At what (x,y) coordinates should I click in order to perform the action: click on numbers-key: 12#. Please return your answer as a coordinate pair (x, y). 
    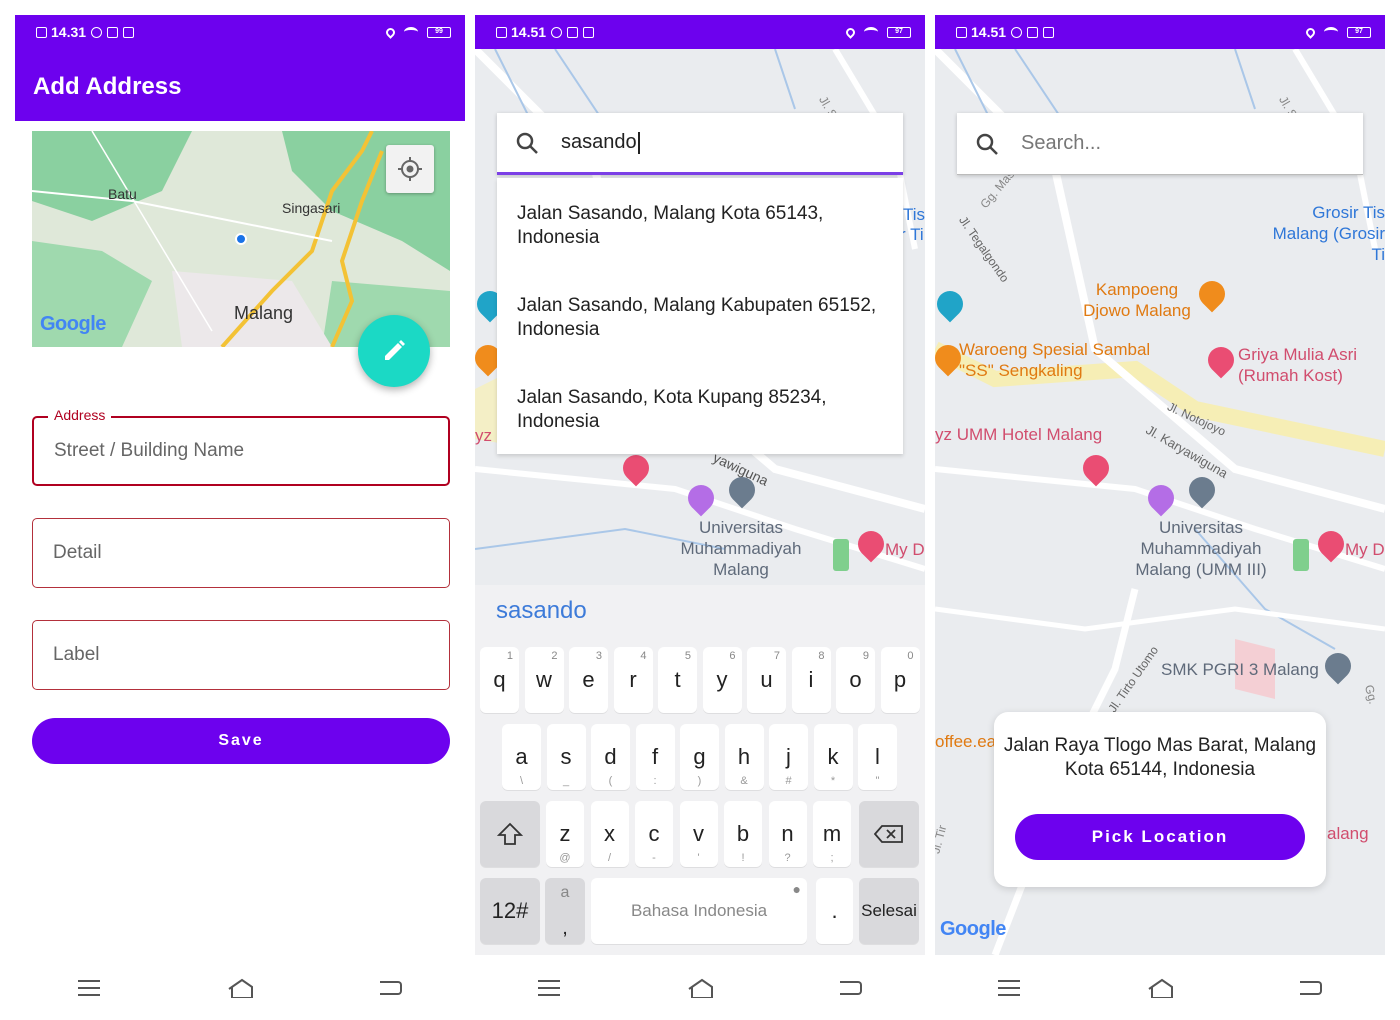
    Looking at the image, I should click on (510, 911).